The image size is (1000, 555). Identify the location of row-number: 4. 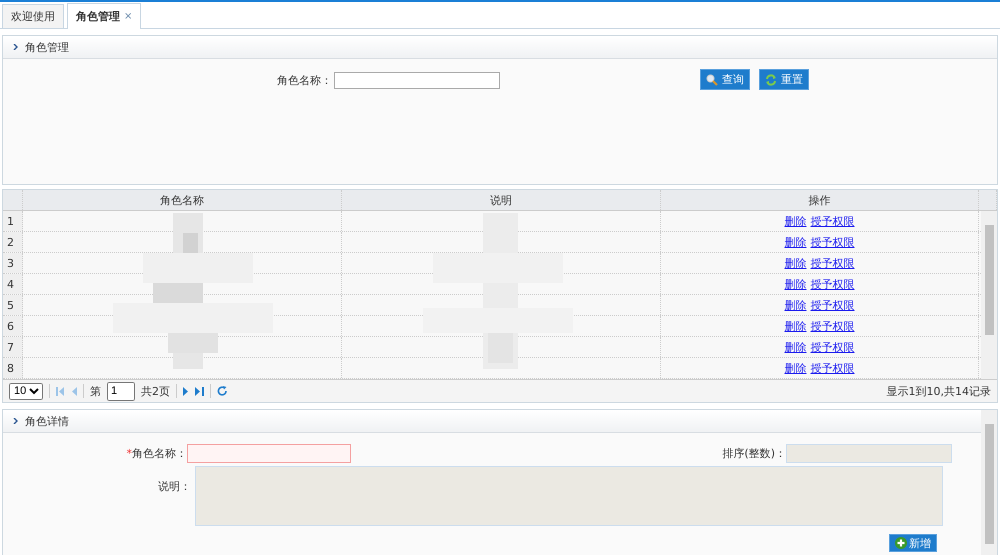
(13, 284).